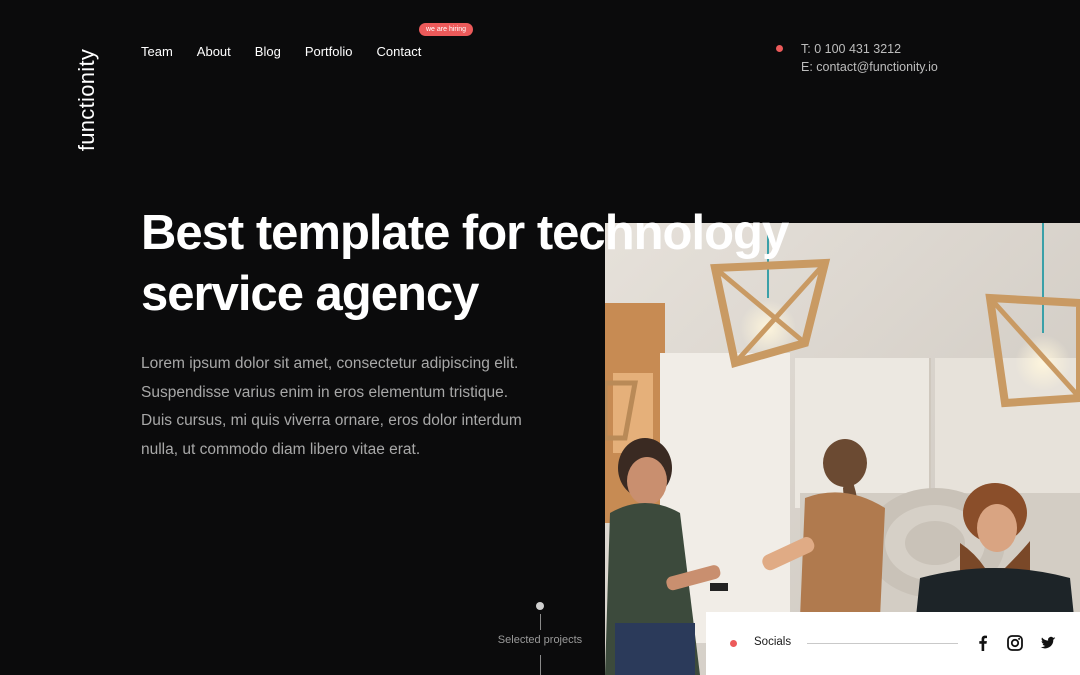 Image resolution: width=1080 pixels, height=675 pixels. What do you see at coordinates (540, 665) in the screenshot?
I see `scroll-line-bottom` at bounding box center [540, 665].